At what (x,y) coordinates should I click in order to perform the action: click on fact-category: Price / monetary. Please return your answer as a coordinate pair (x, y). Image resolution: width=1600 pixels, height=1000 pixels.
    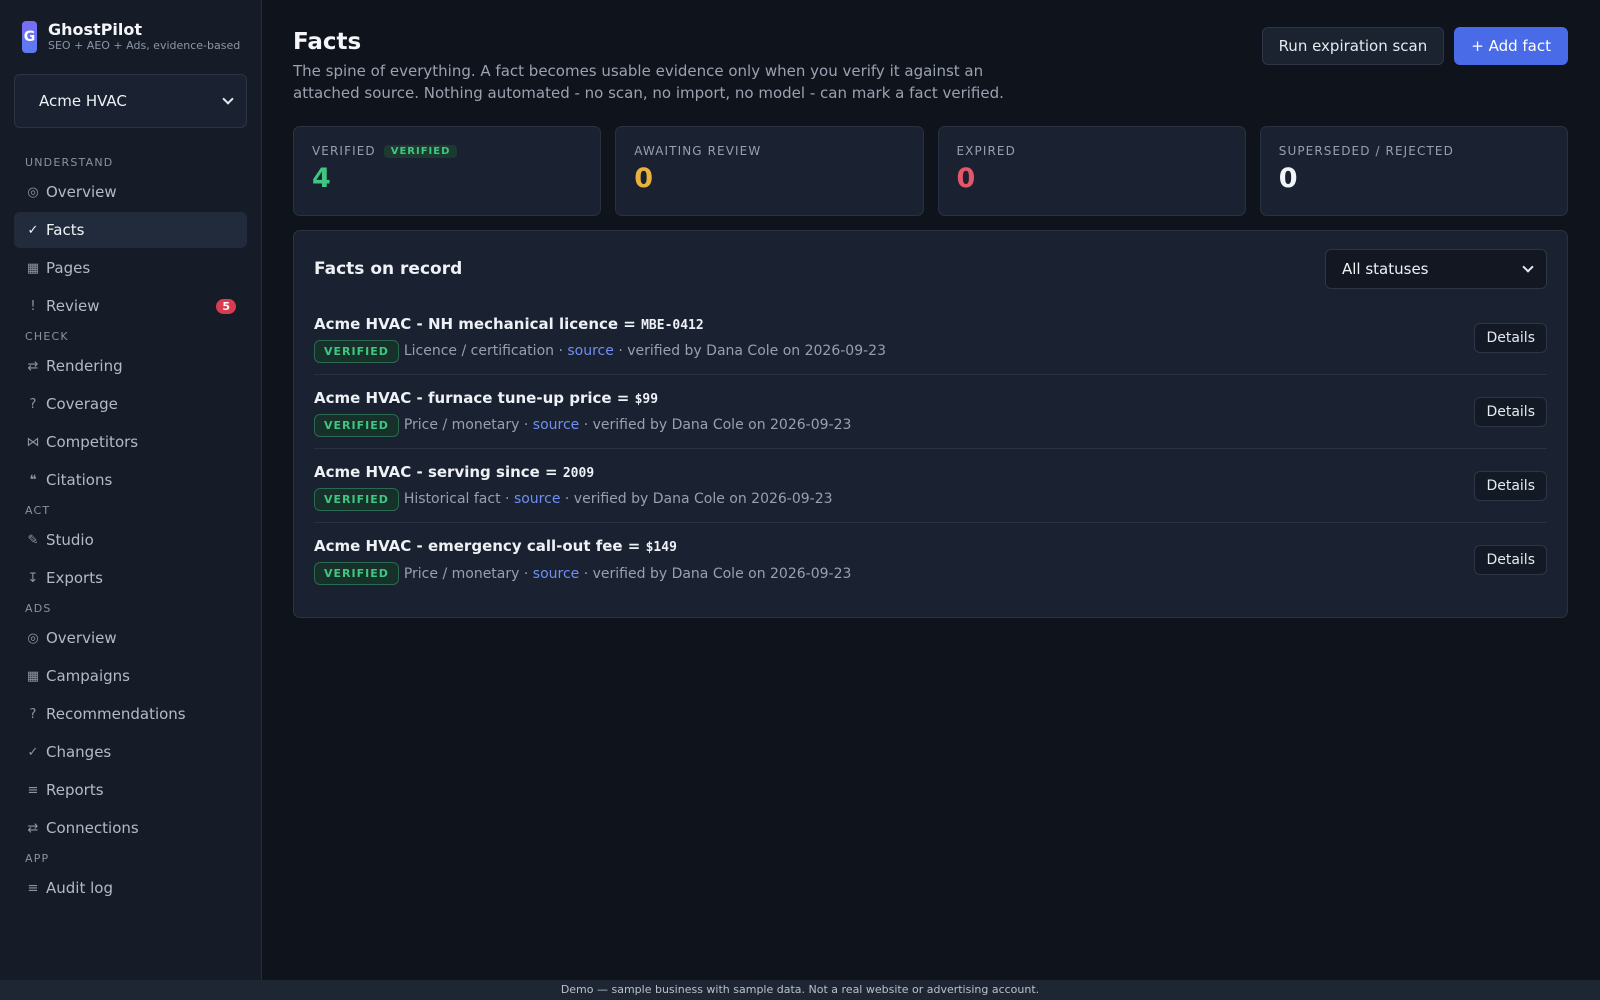
    Looking at the image, I should click on (461, 425).